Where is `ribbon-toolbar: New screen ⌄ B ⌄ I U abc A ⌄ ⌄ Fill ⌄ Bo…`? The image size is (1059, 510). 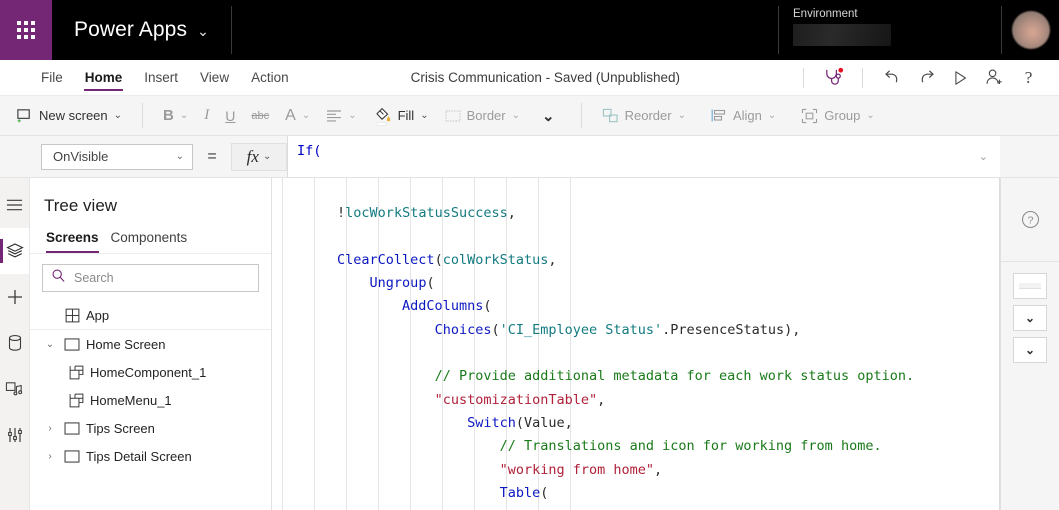 ribbon-toolbar: New screen ⌄ B ⌄ I U abc A ⌄ ⌄ Fill ⌄ Bo… is located at coordinates (529, 116).